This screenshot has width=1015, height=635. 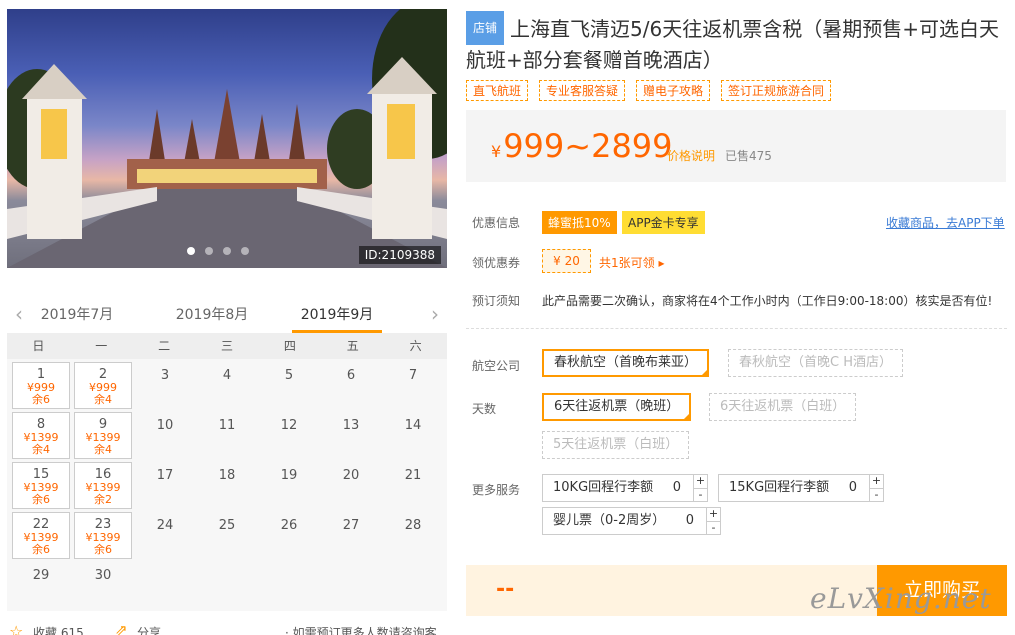 I want to click on day-number: 19, so click(x=289, y=475).